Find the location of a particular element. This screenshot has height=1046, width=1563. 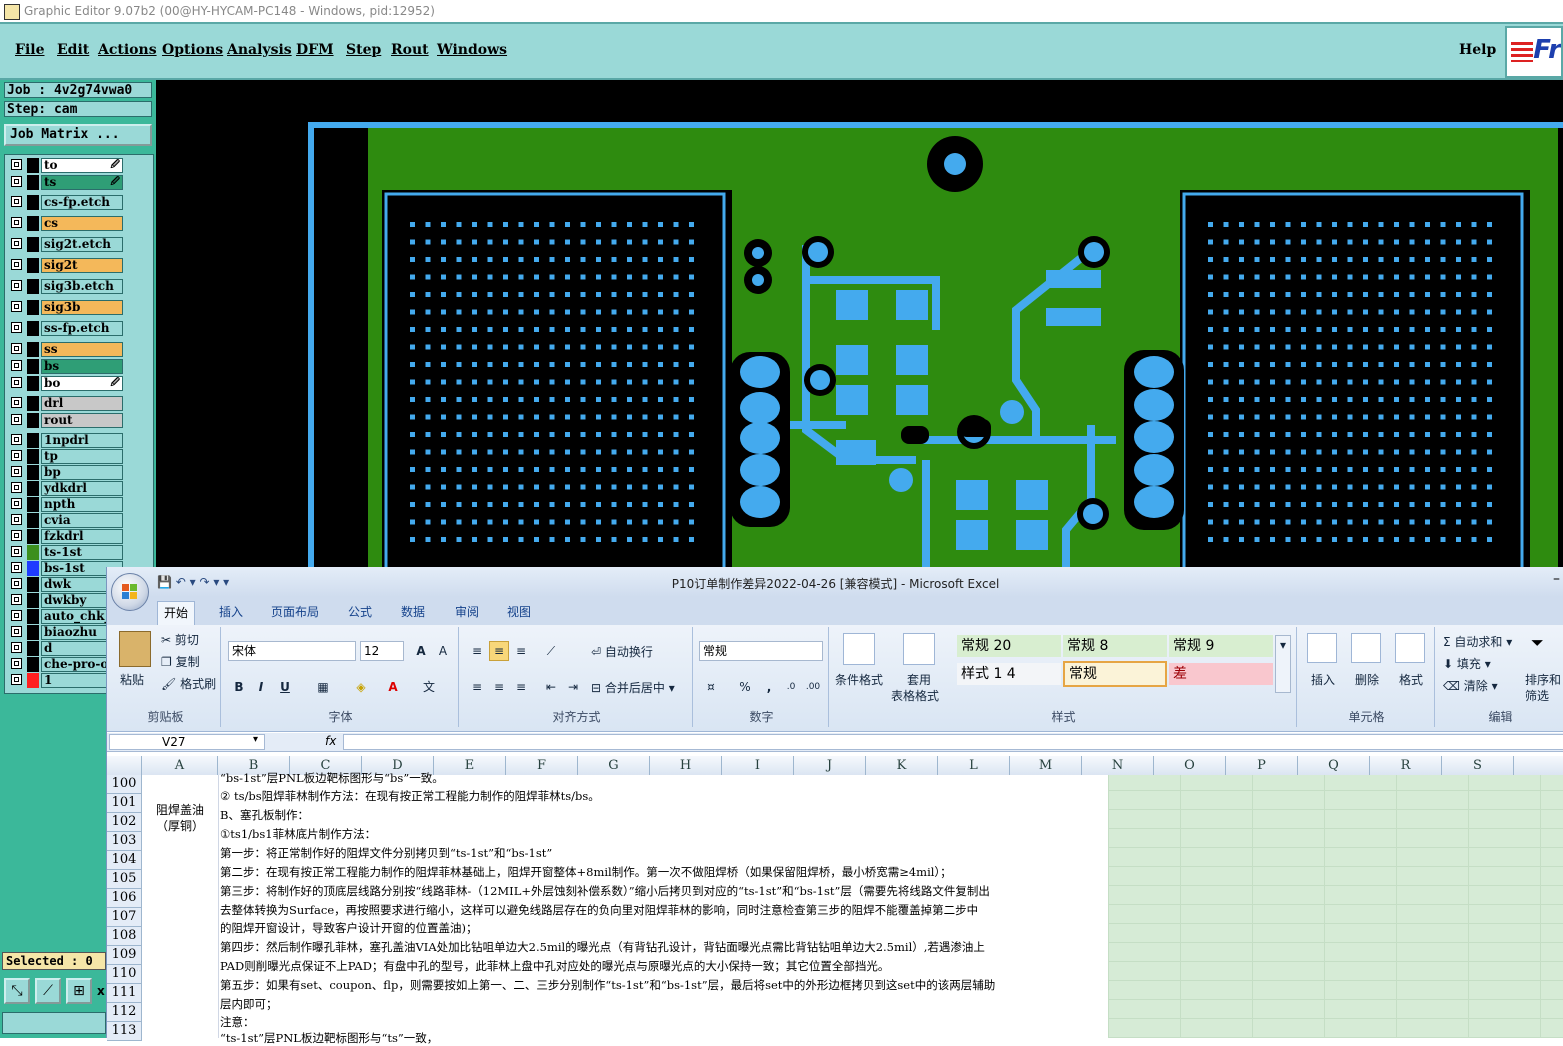

conditional-format-button: 条件格式 is located at coordinates (859, 679).